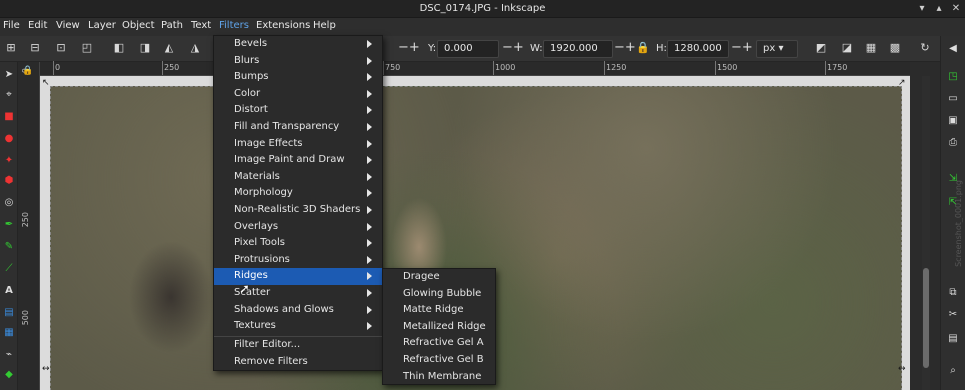 The image size is (965, 390). Describe the element at coordinates (715, 68) in the screenshot. I see `ruler-tick` at that location.